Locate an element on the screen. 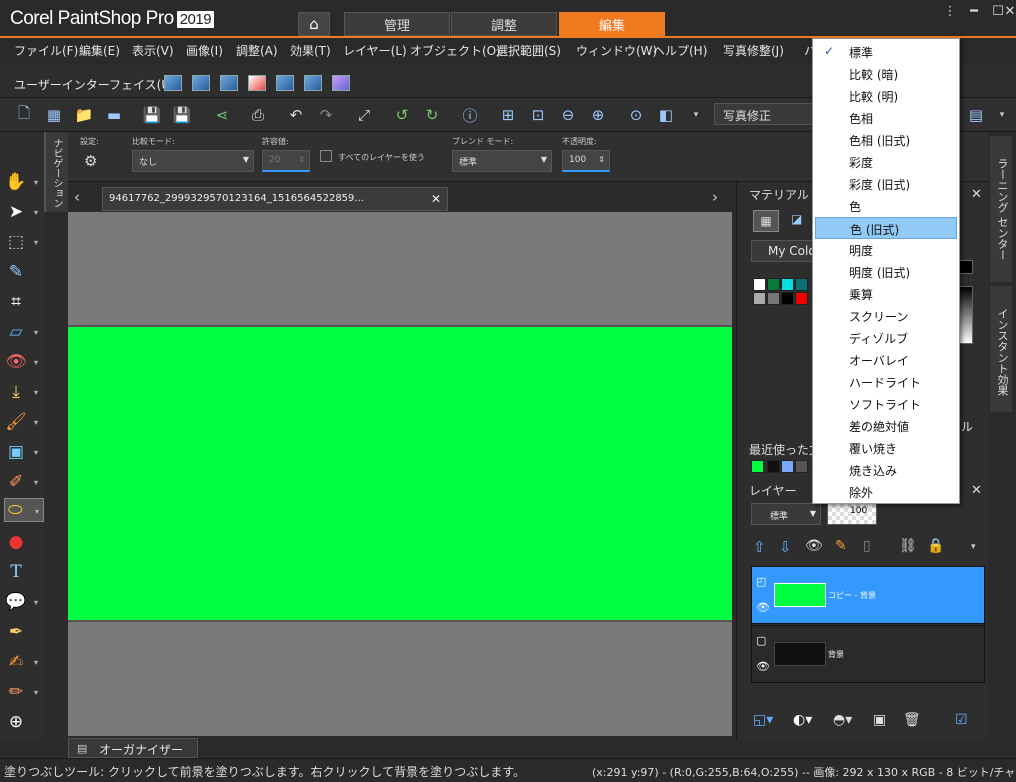  blend-option: 色相 is located at coordinates (886, 118).